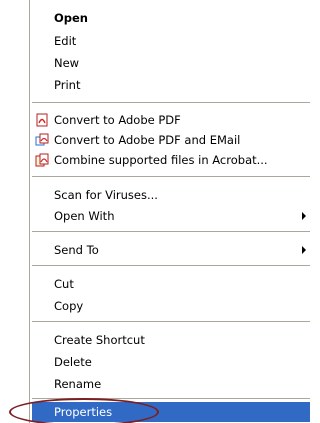 The image size is (320, 423). I want to click on menu-item-label: Rename, so click(78, 384).